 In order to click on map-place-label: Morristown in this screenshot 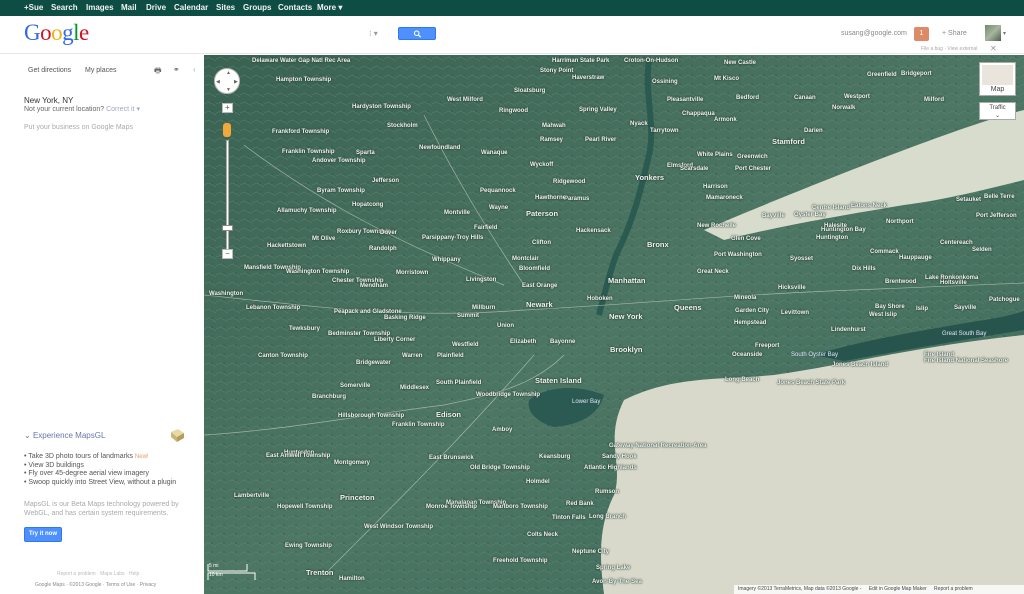, I will do `click(412, 273)`.